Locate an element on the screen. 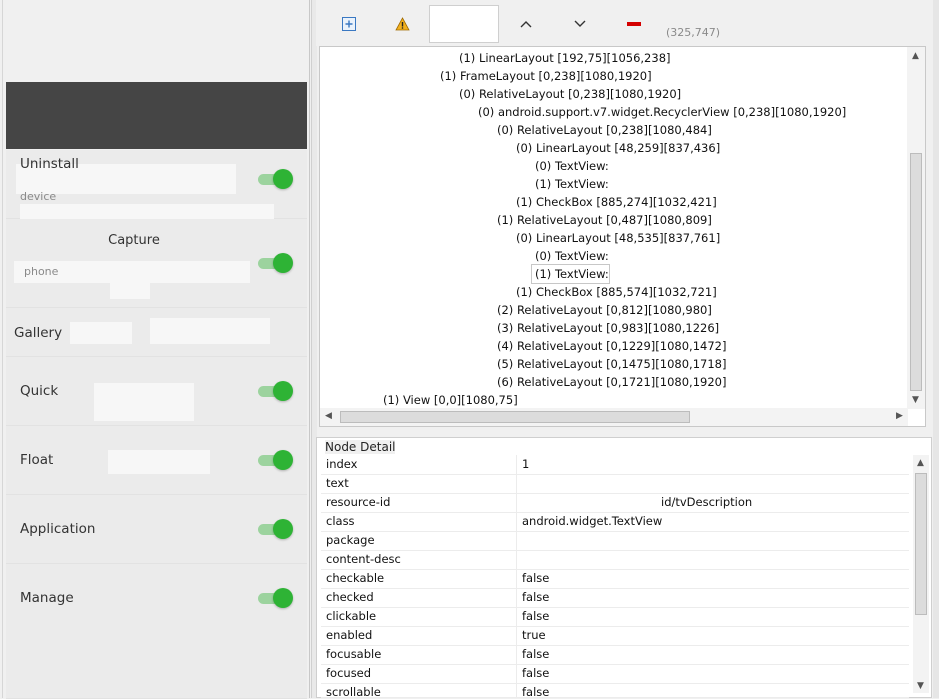 The width and height of the screenshot is (939, 699). detail-vertical-scrollbar: ▲ ▼ is located at coordinates (921, 574).